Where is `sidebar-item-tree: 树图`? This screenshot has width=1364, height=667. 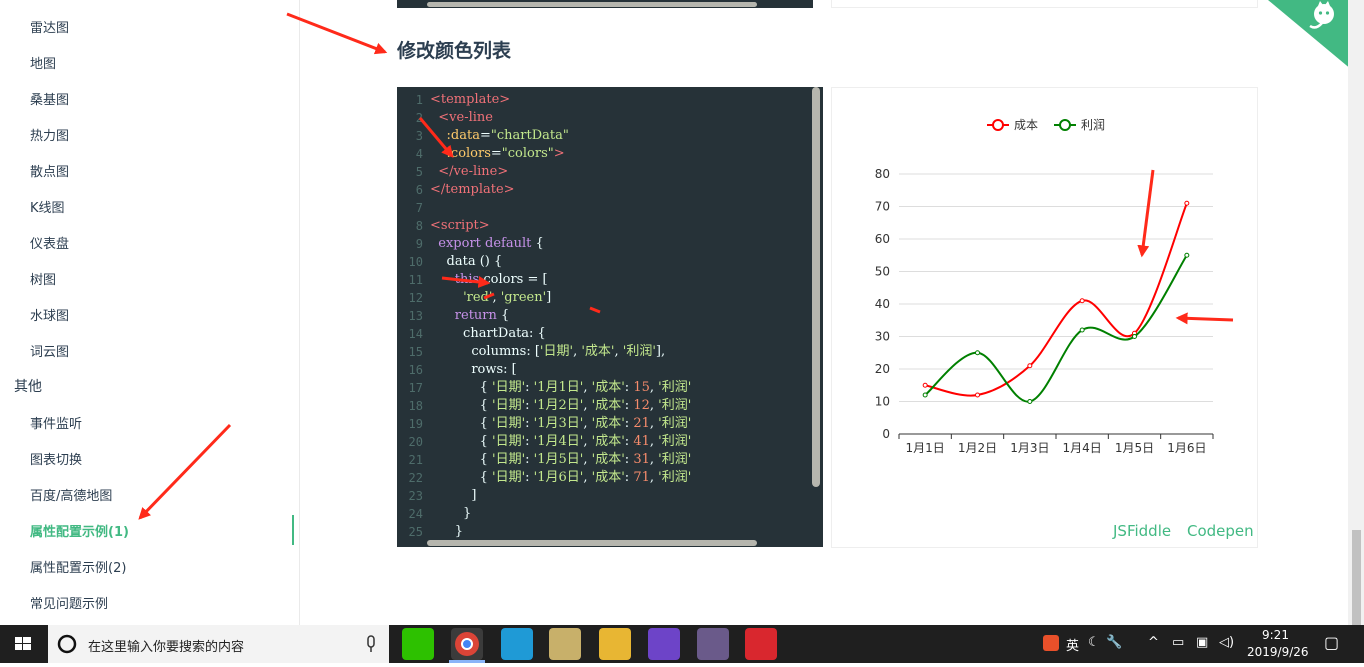
sidebar-item-tree: 树图 is located at coordinates (43, 278).